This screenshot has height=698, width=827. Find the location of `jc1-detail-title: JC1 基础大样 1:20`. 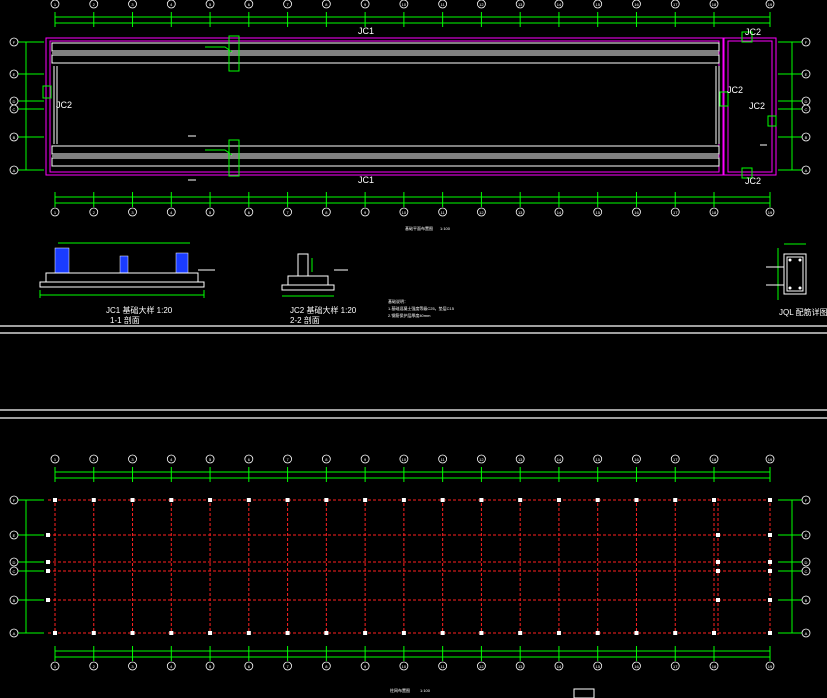

jc1-detail-title: JC1 基础大样 1:20 is located at coordinates (139, 310).